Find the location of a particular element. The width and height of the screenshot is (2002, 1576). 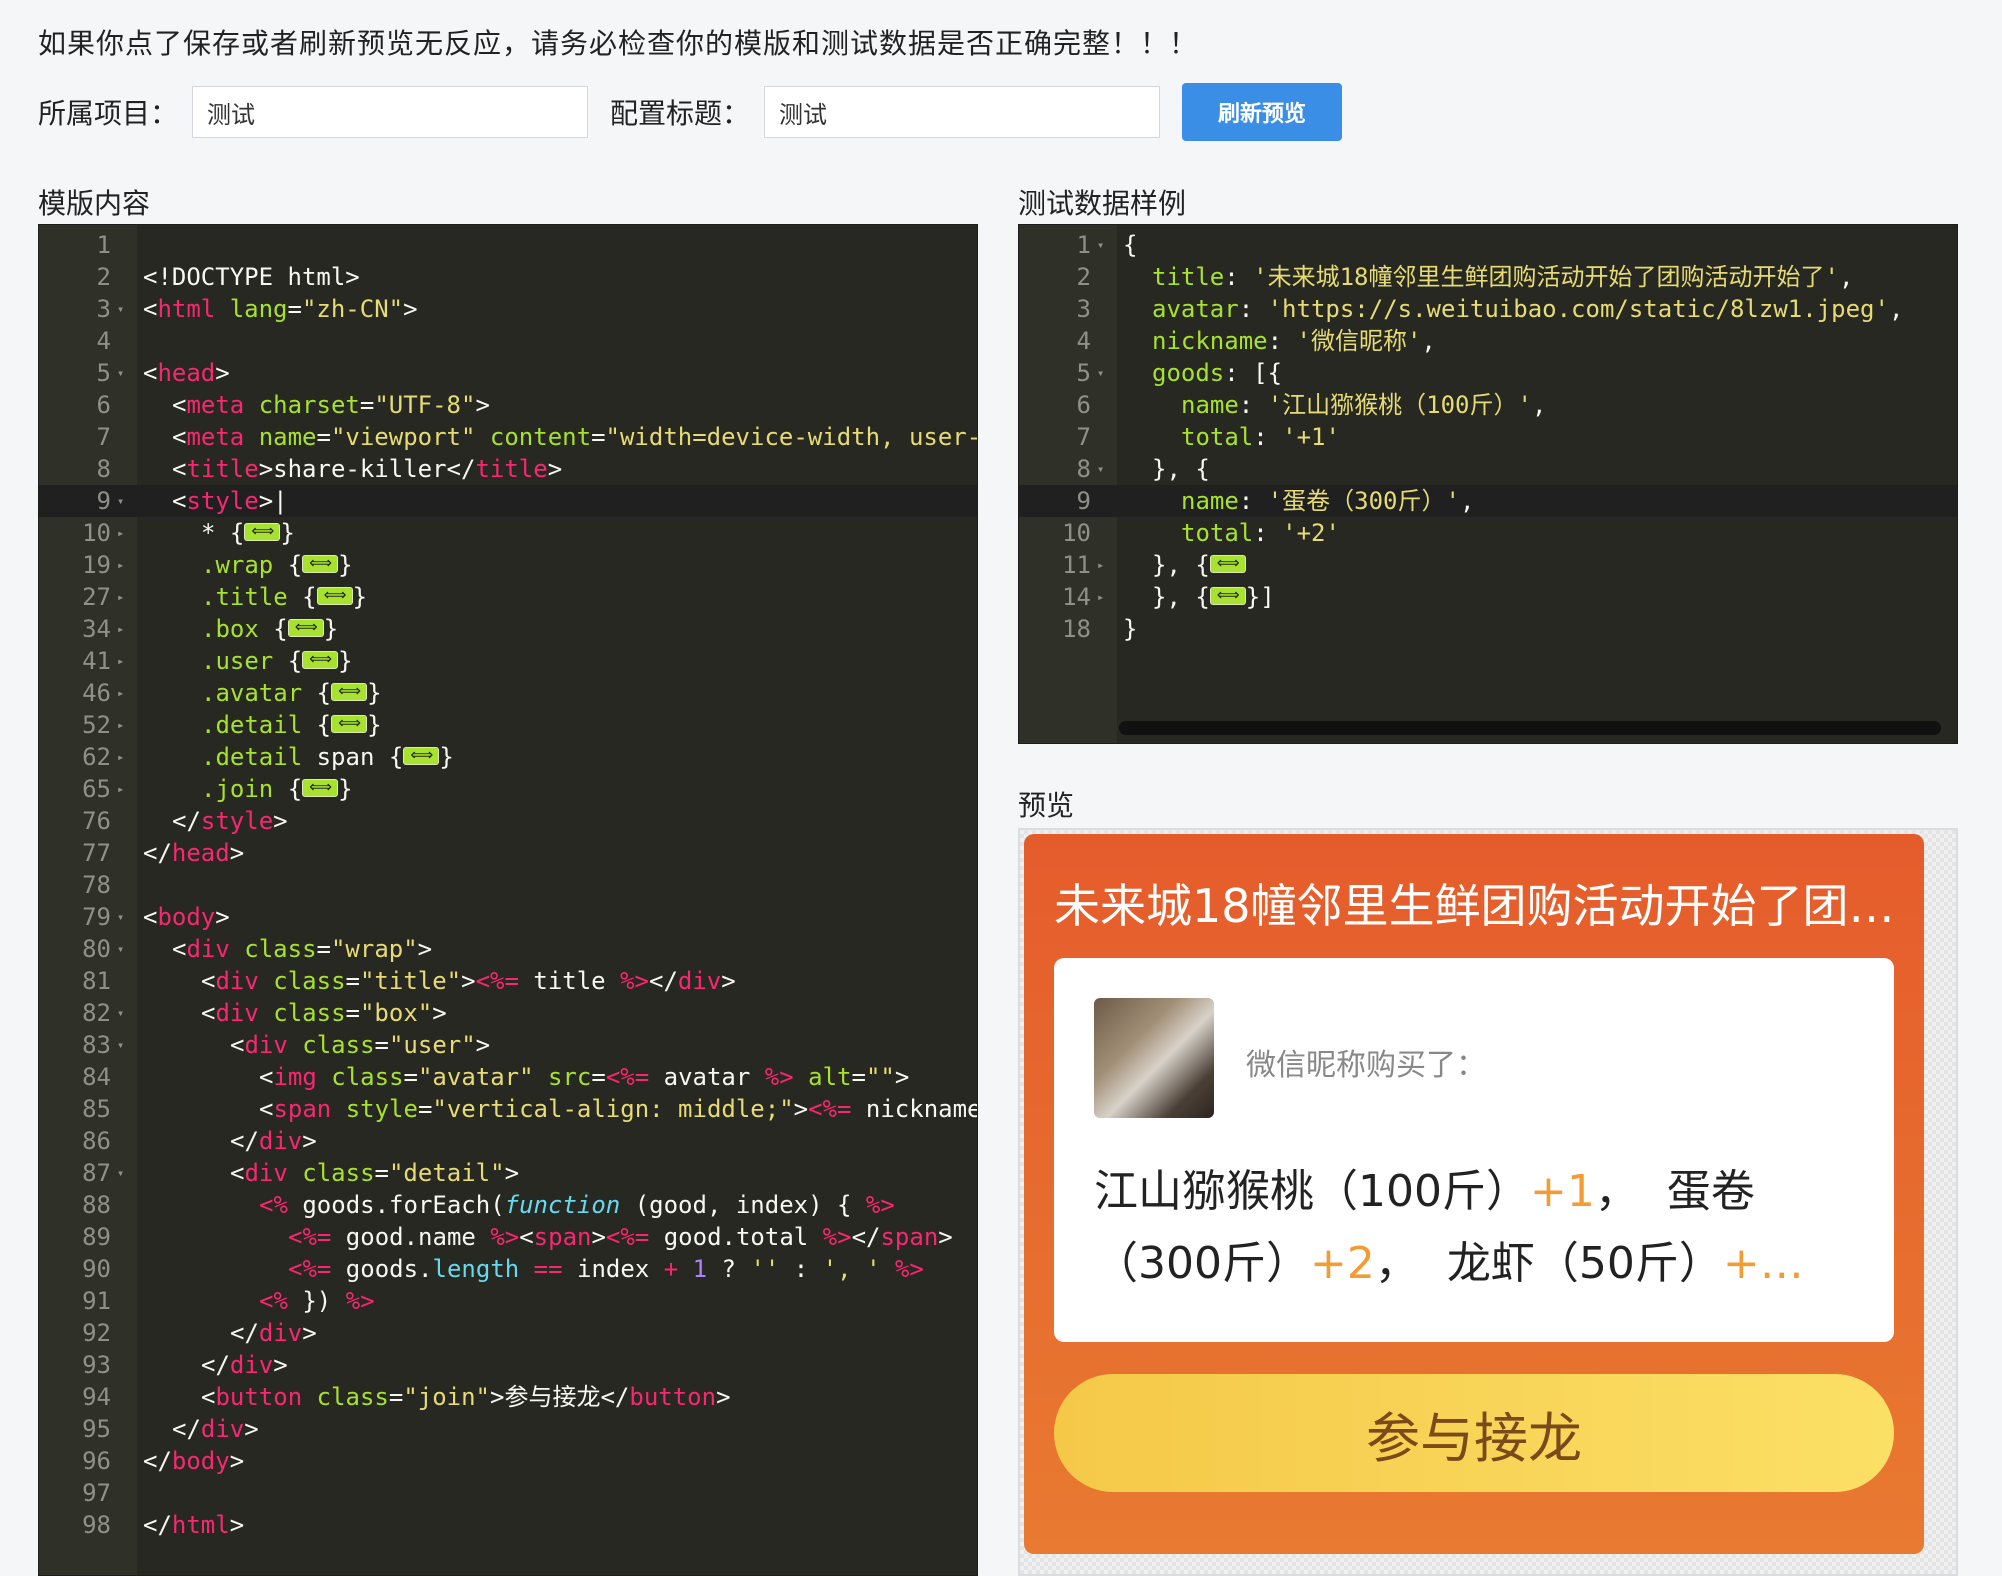

code-line: 98 </html> is located at coordinates (508, 1525).